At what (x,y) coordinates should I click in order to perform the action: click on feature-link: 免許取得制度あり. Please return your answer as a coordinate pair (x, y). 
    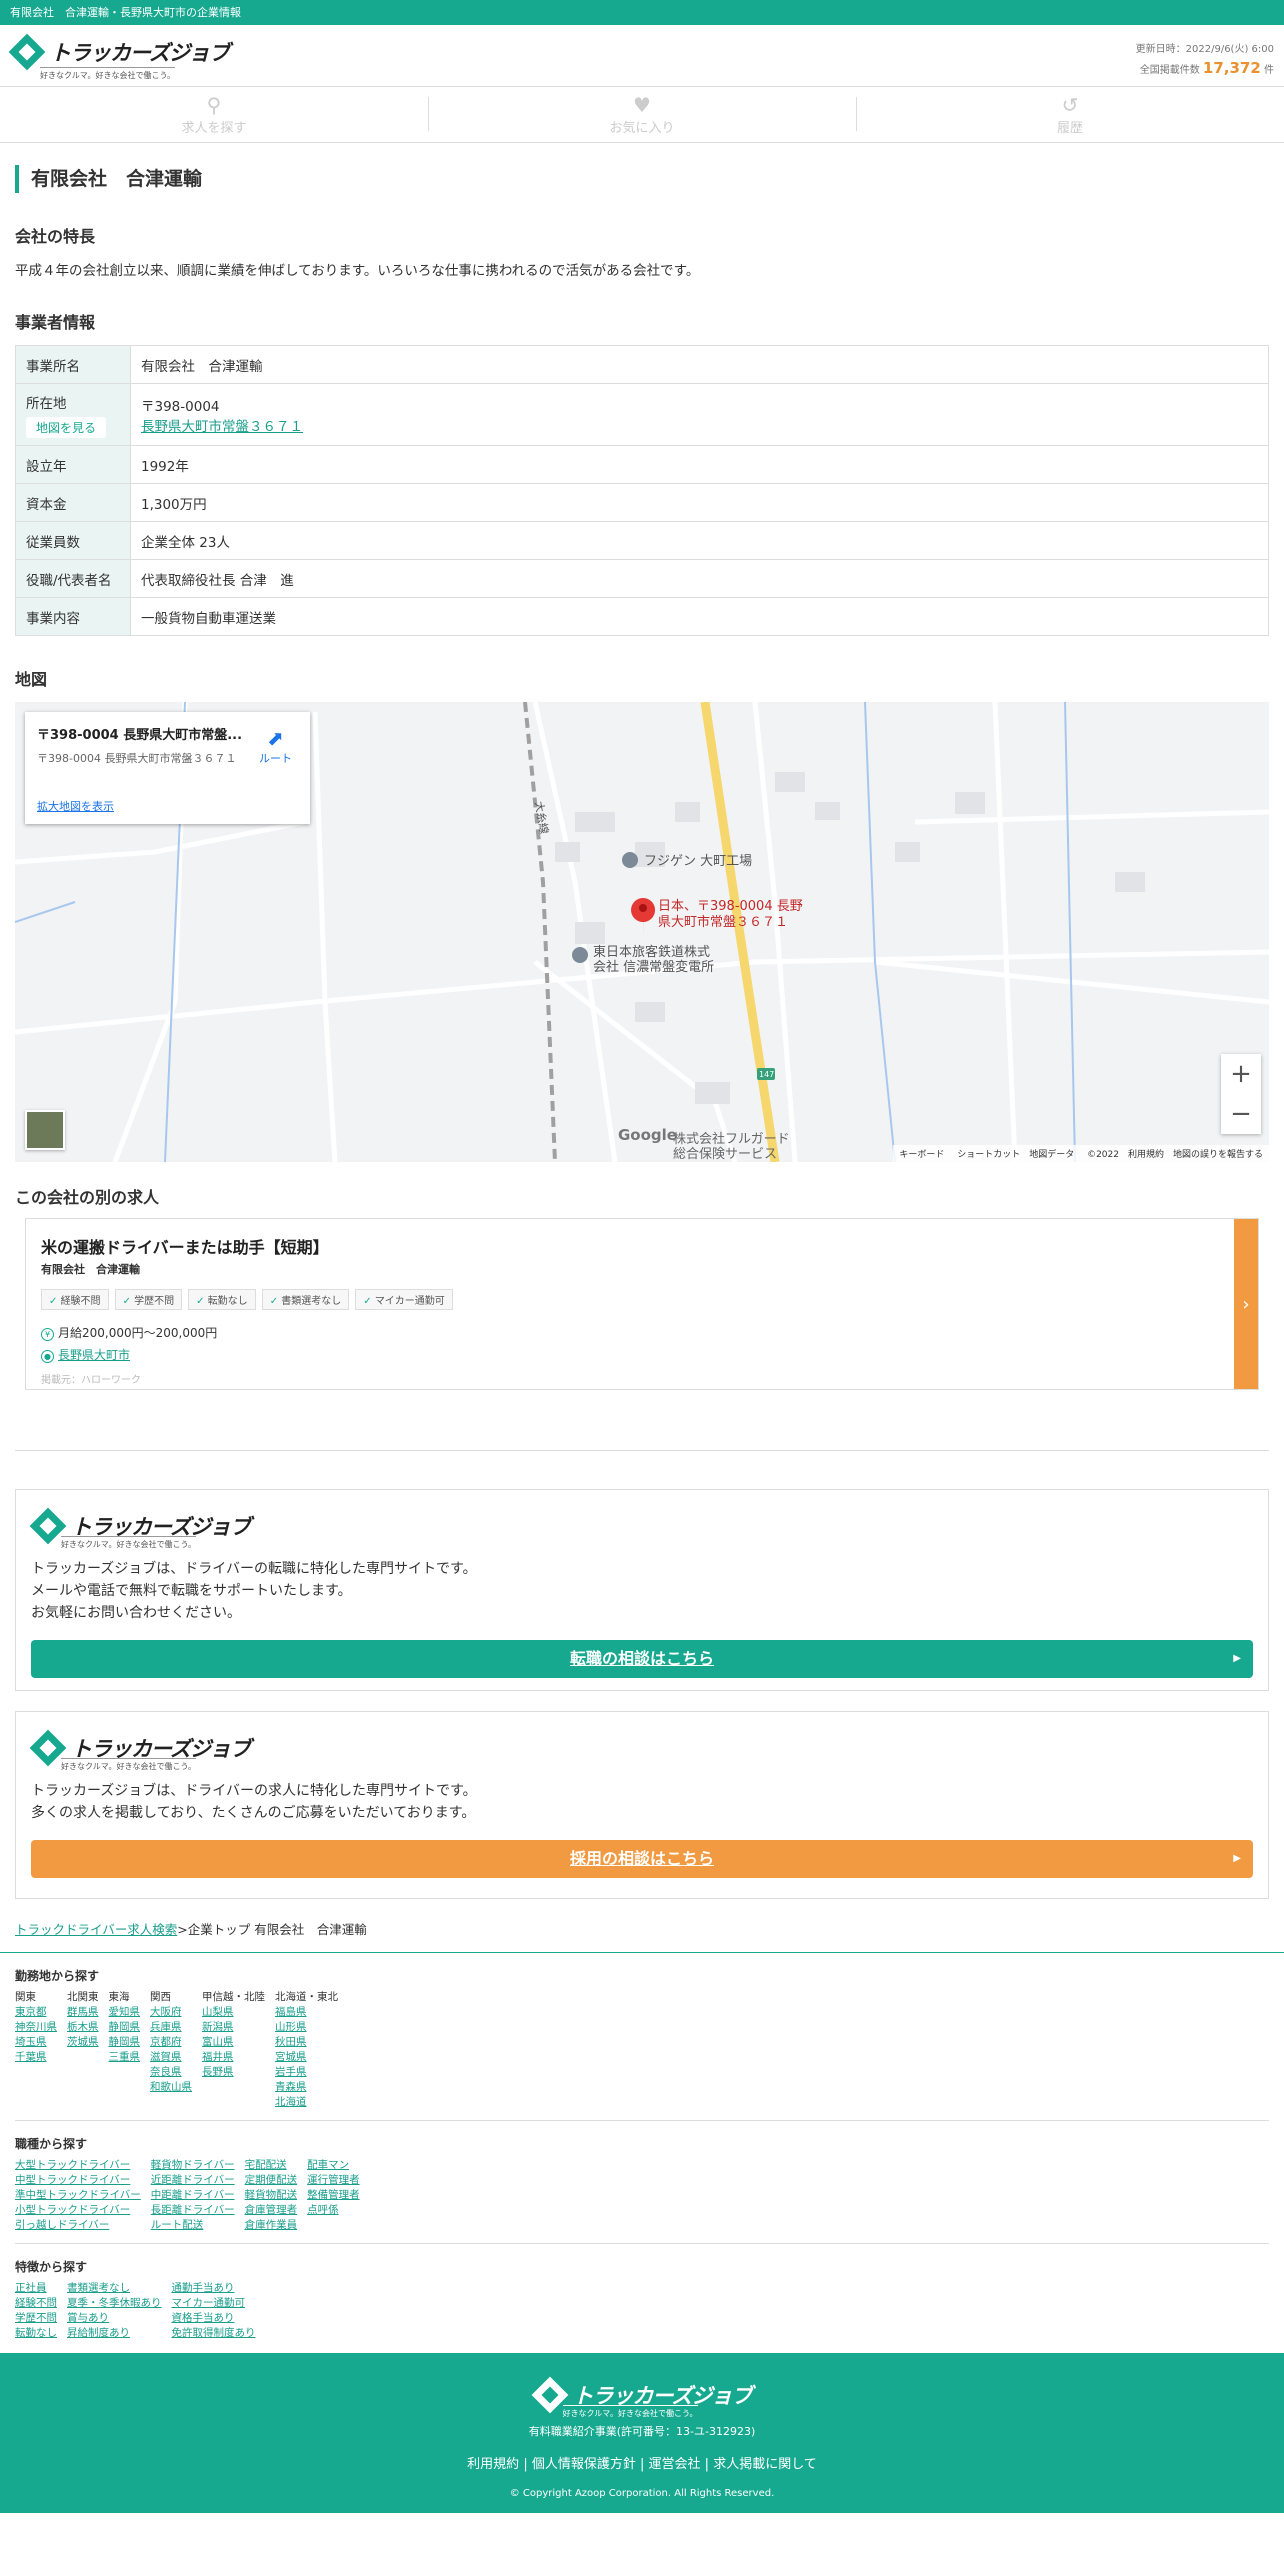
    Looking at the image, I should click on (214, 2333).